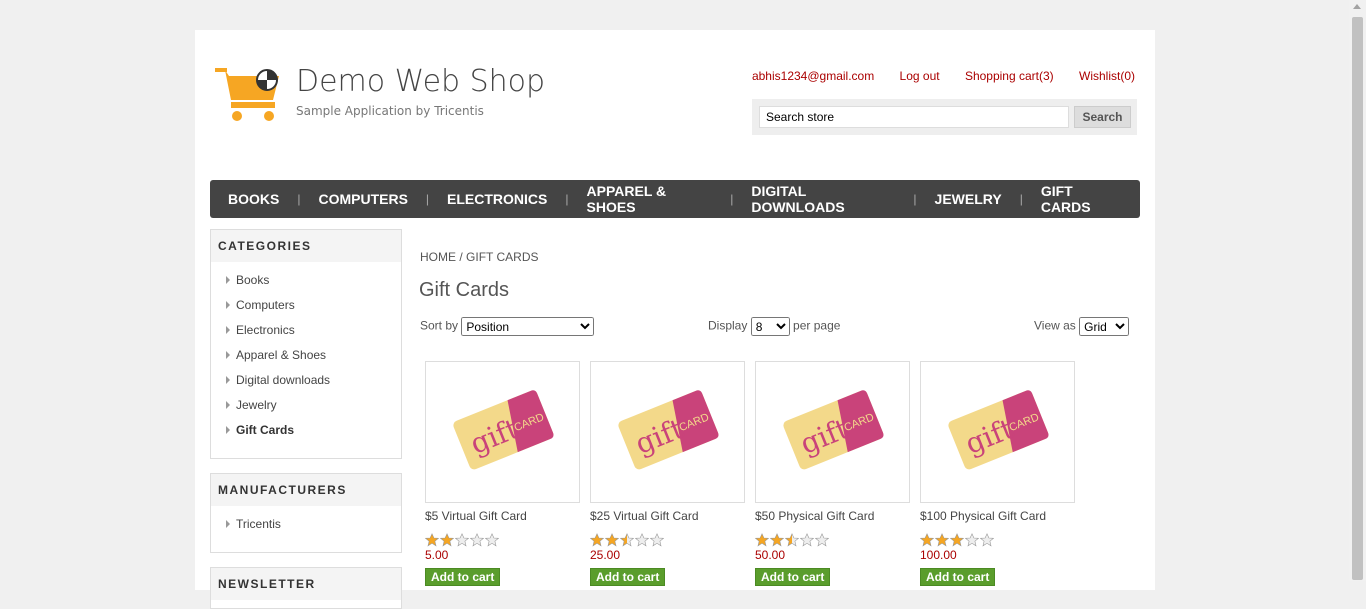 The image size is (1366, 609). Describe the element at coordinates (313, 382) in the screenshot. I see `category-digital-downloads: Digital downloads` at that location.